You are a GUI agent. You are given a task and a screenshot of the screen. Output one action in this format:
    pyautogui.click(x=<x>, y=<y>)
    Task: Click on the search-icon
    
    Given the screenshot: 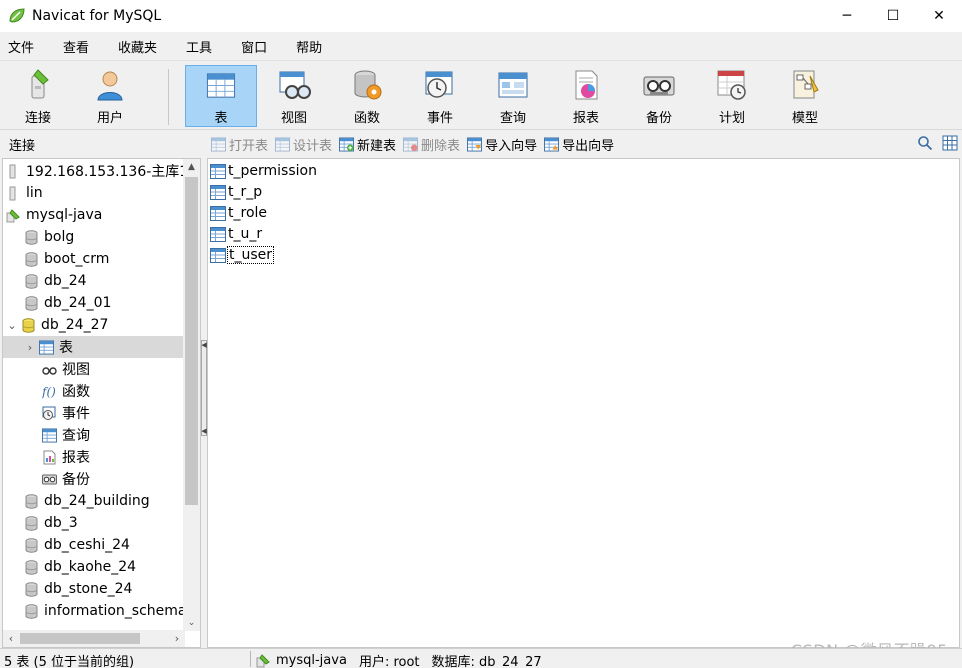 What is the action you would take?
    pyautogui.click(x=925, y=143)
    